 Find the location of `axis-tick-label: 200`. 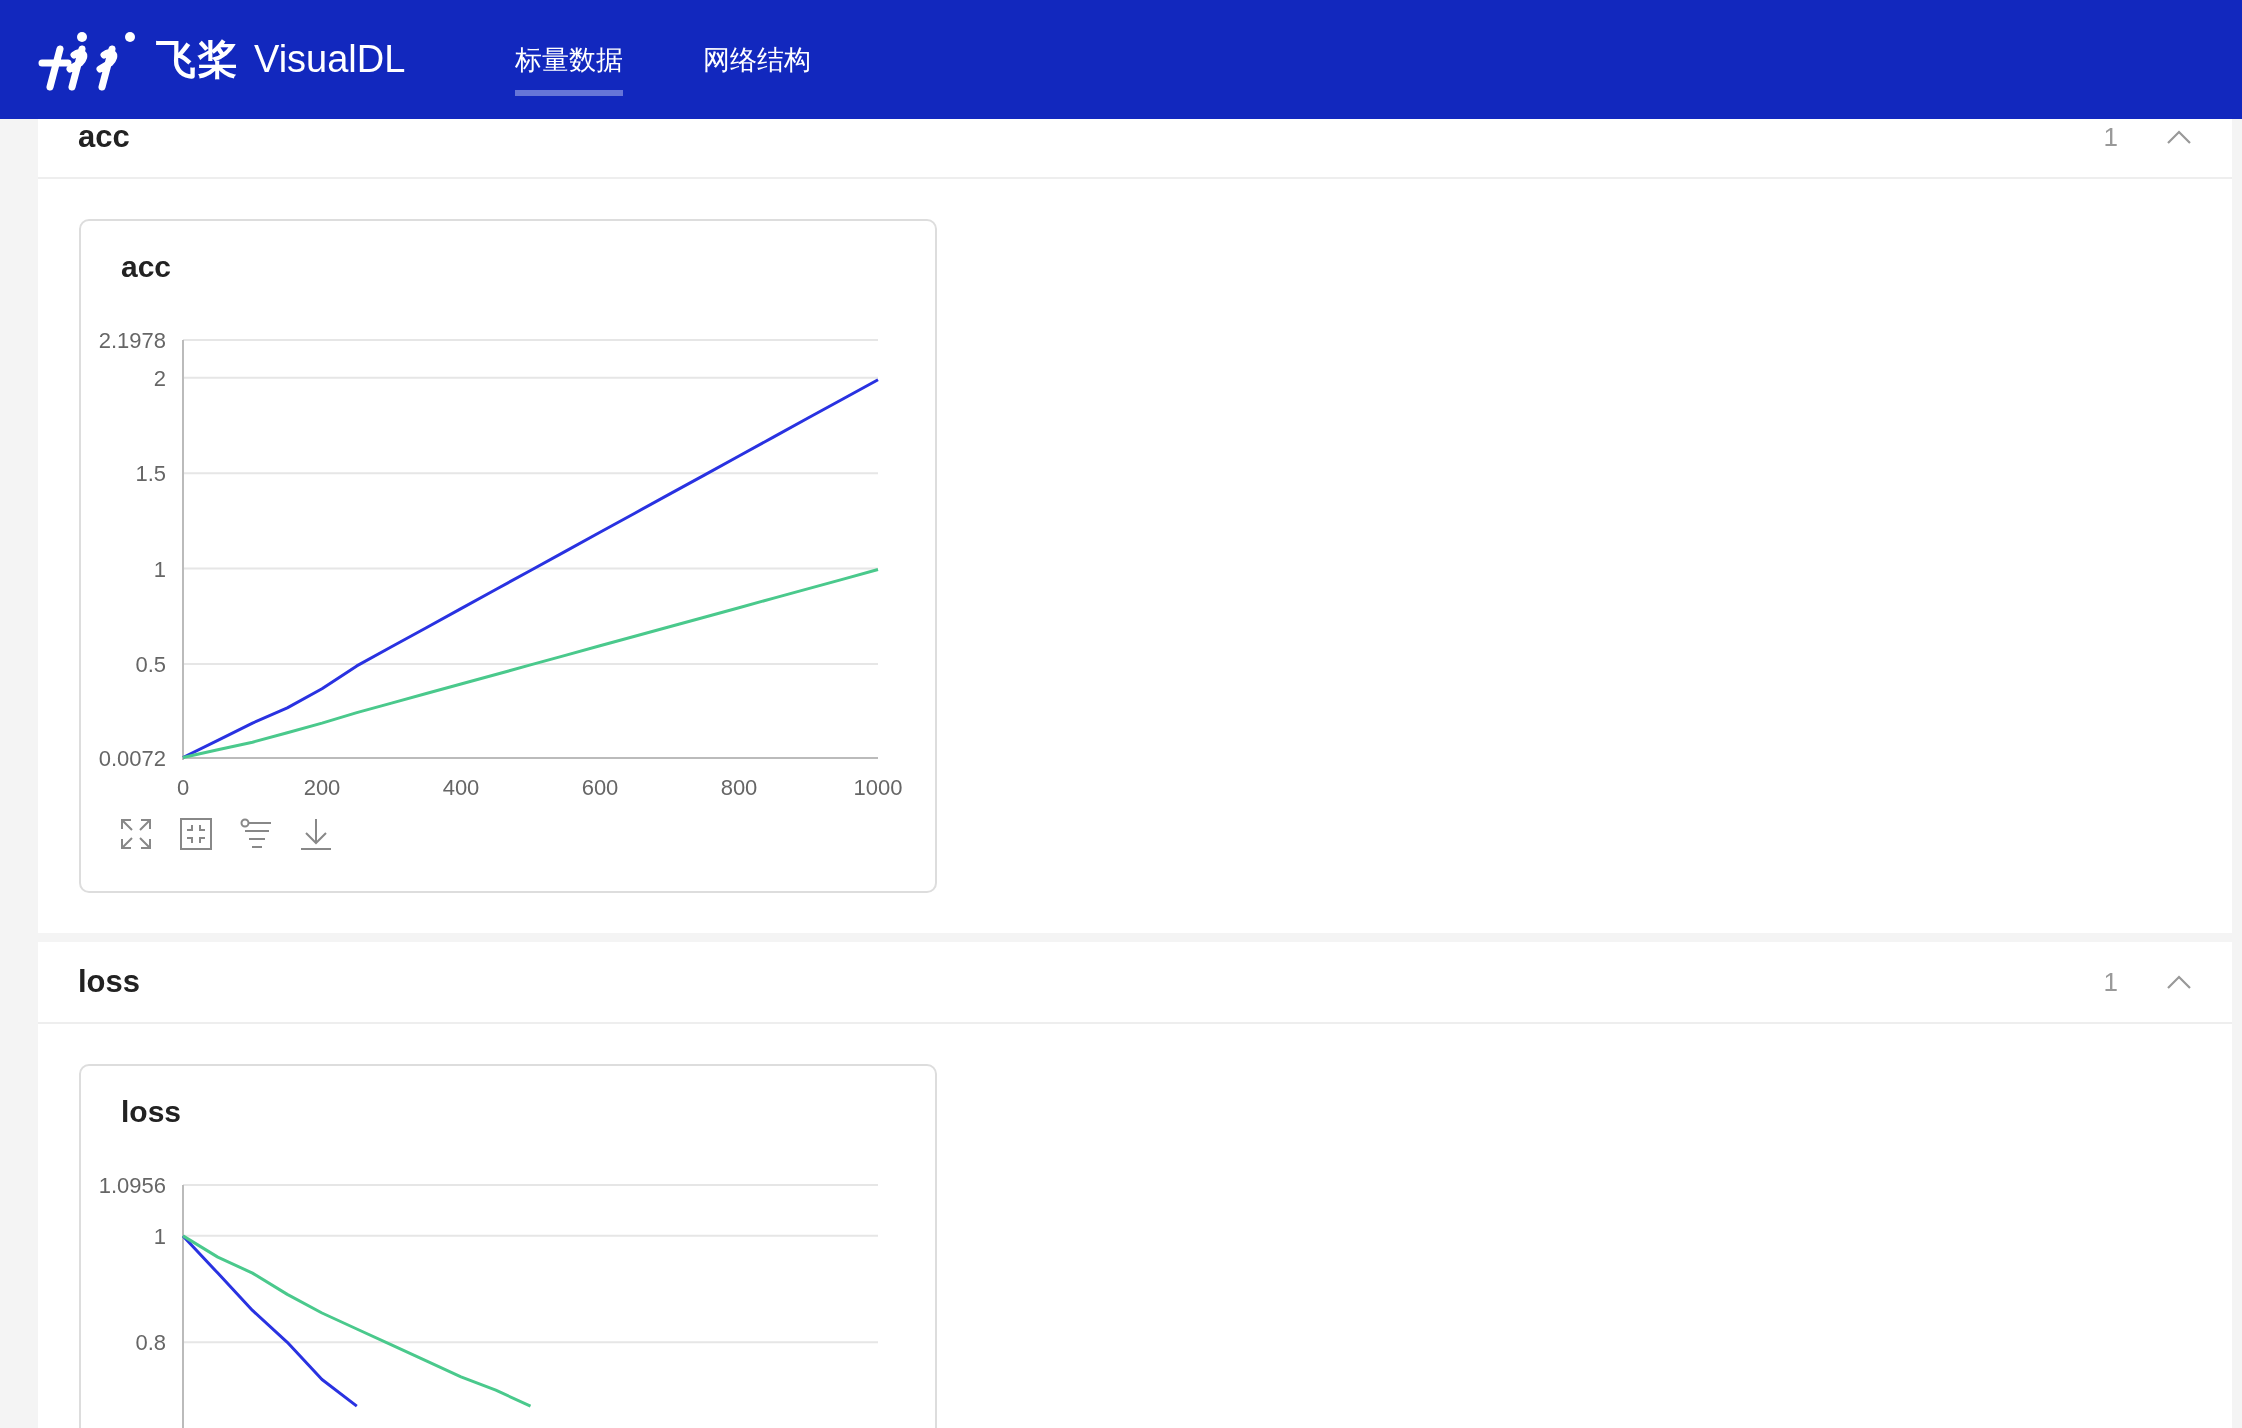

axis-tick-label: 200 is located at coordinates (322, 787).